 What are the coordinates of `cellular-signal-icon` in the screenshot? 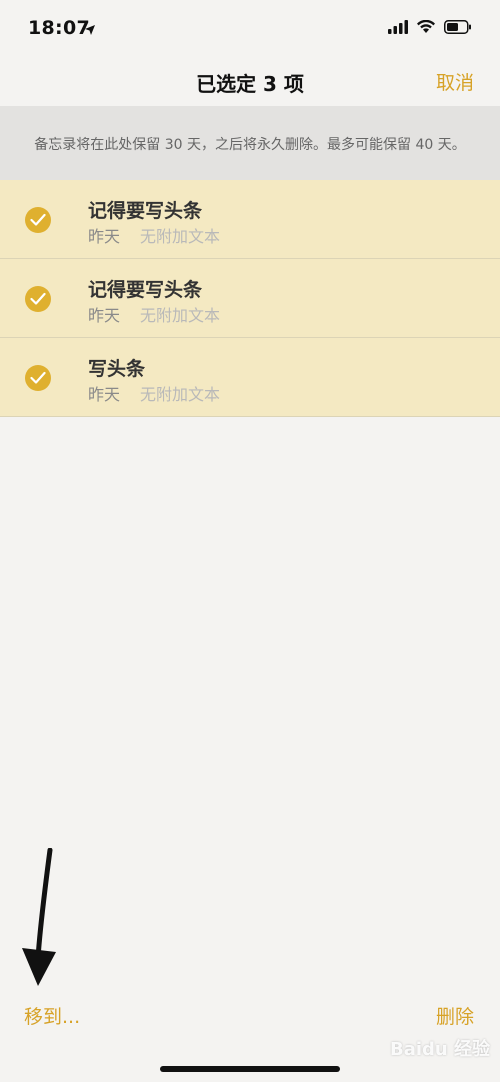 It's located at (398, 28).